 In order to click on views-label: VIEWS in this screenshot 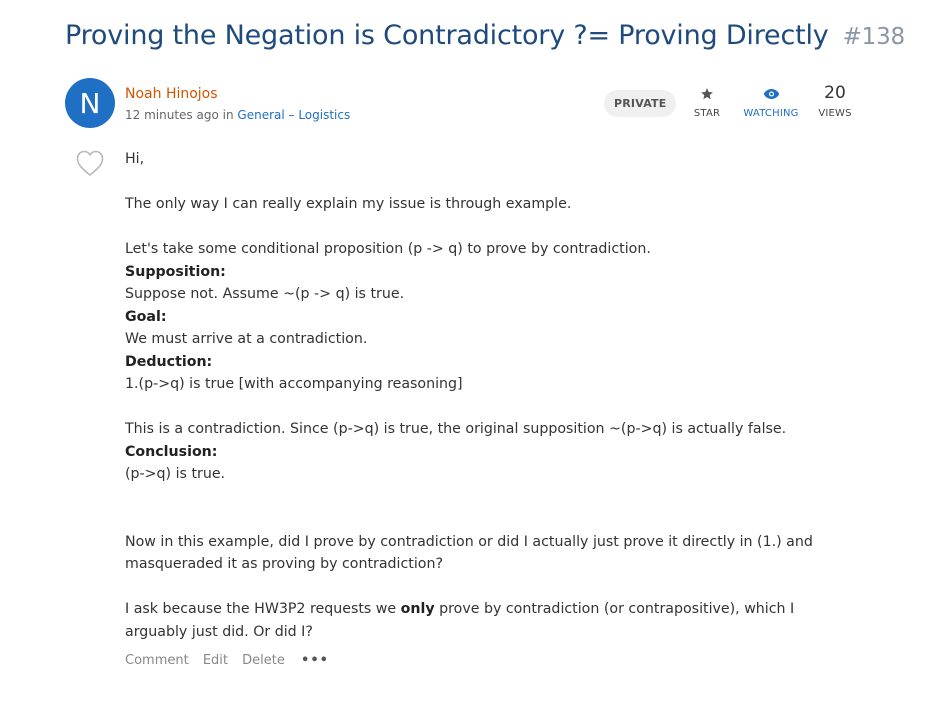, I will do `click(835, 113)`.